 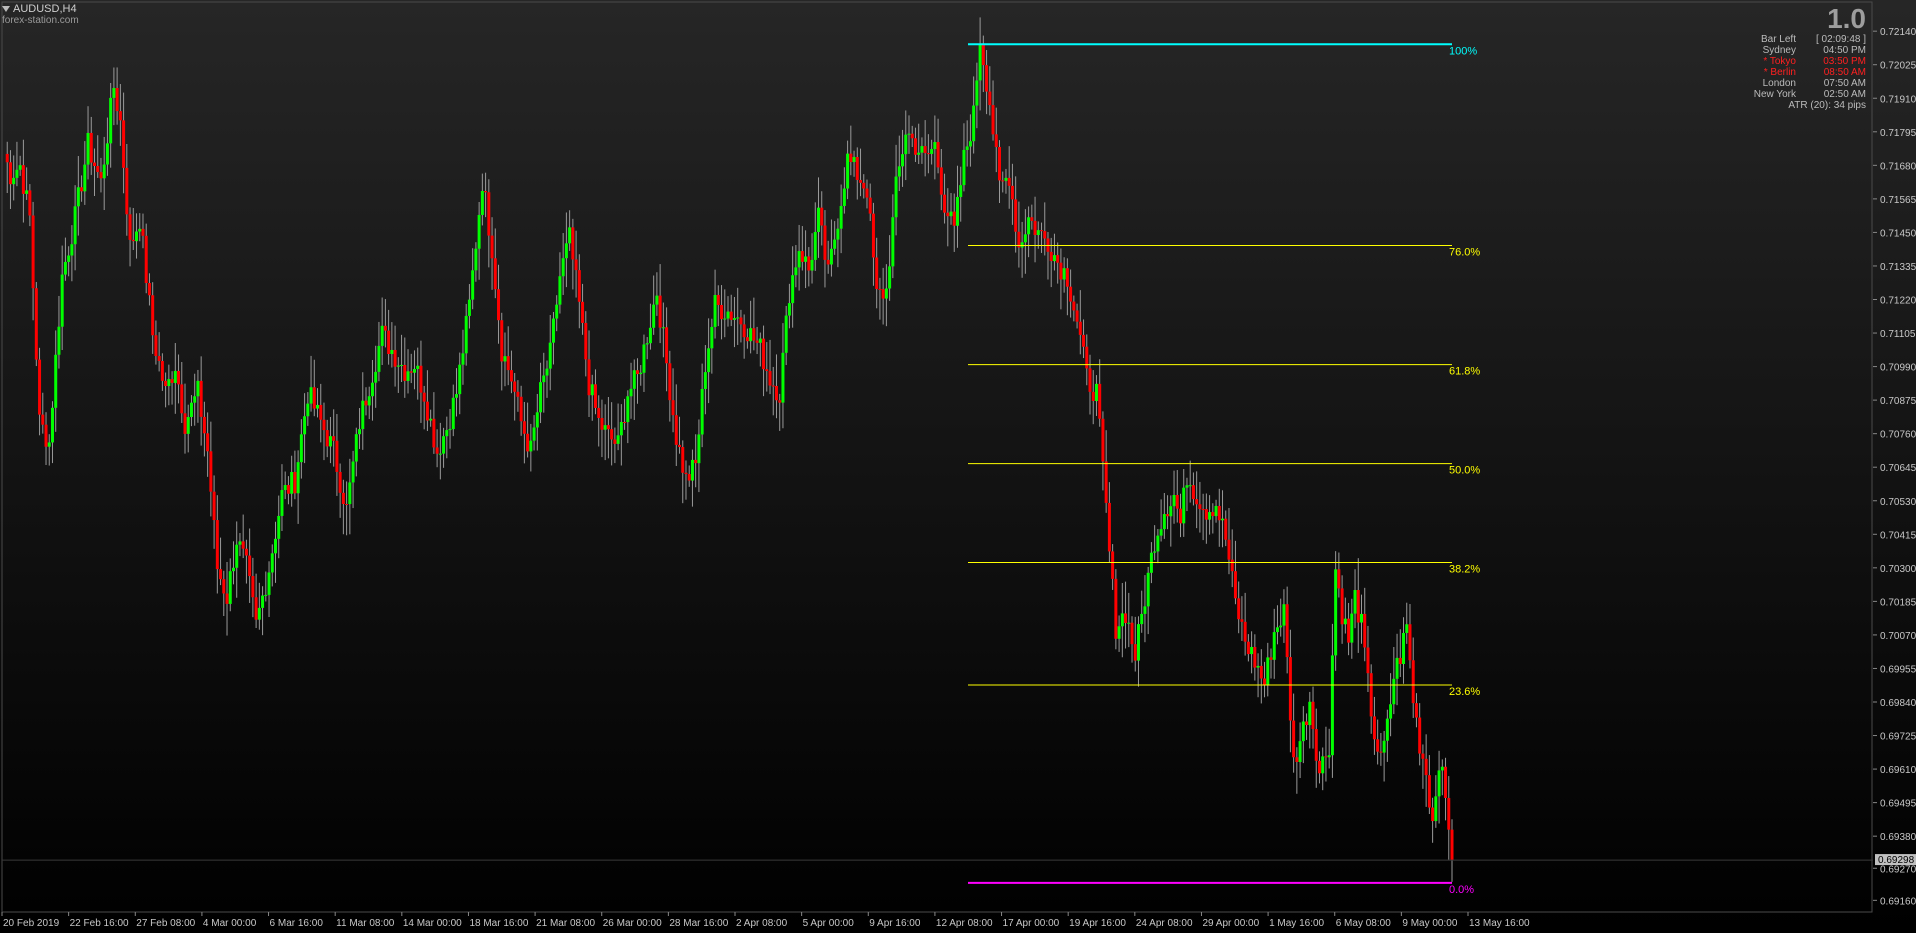 I want to click on session-name: Bar Left, so click(x=1778, y=39).